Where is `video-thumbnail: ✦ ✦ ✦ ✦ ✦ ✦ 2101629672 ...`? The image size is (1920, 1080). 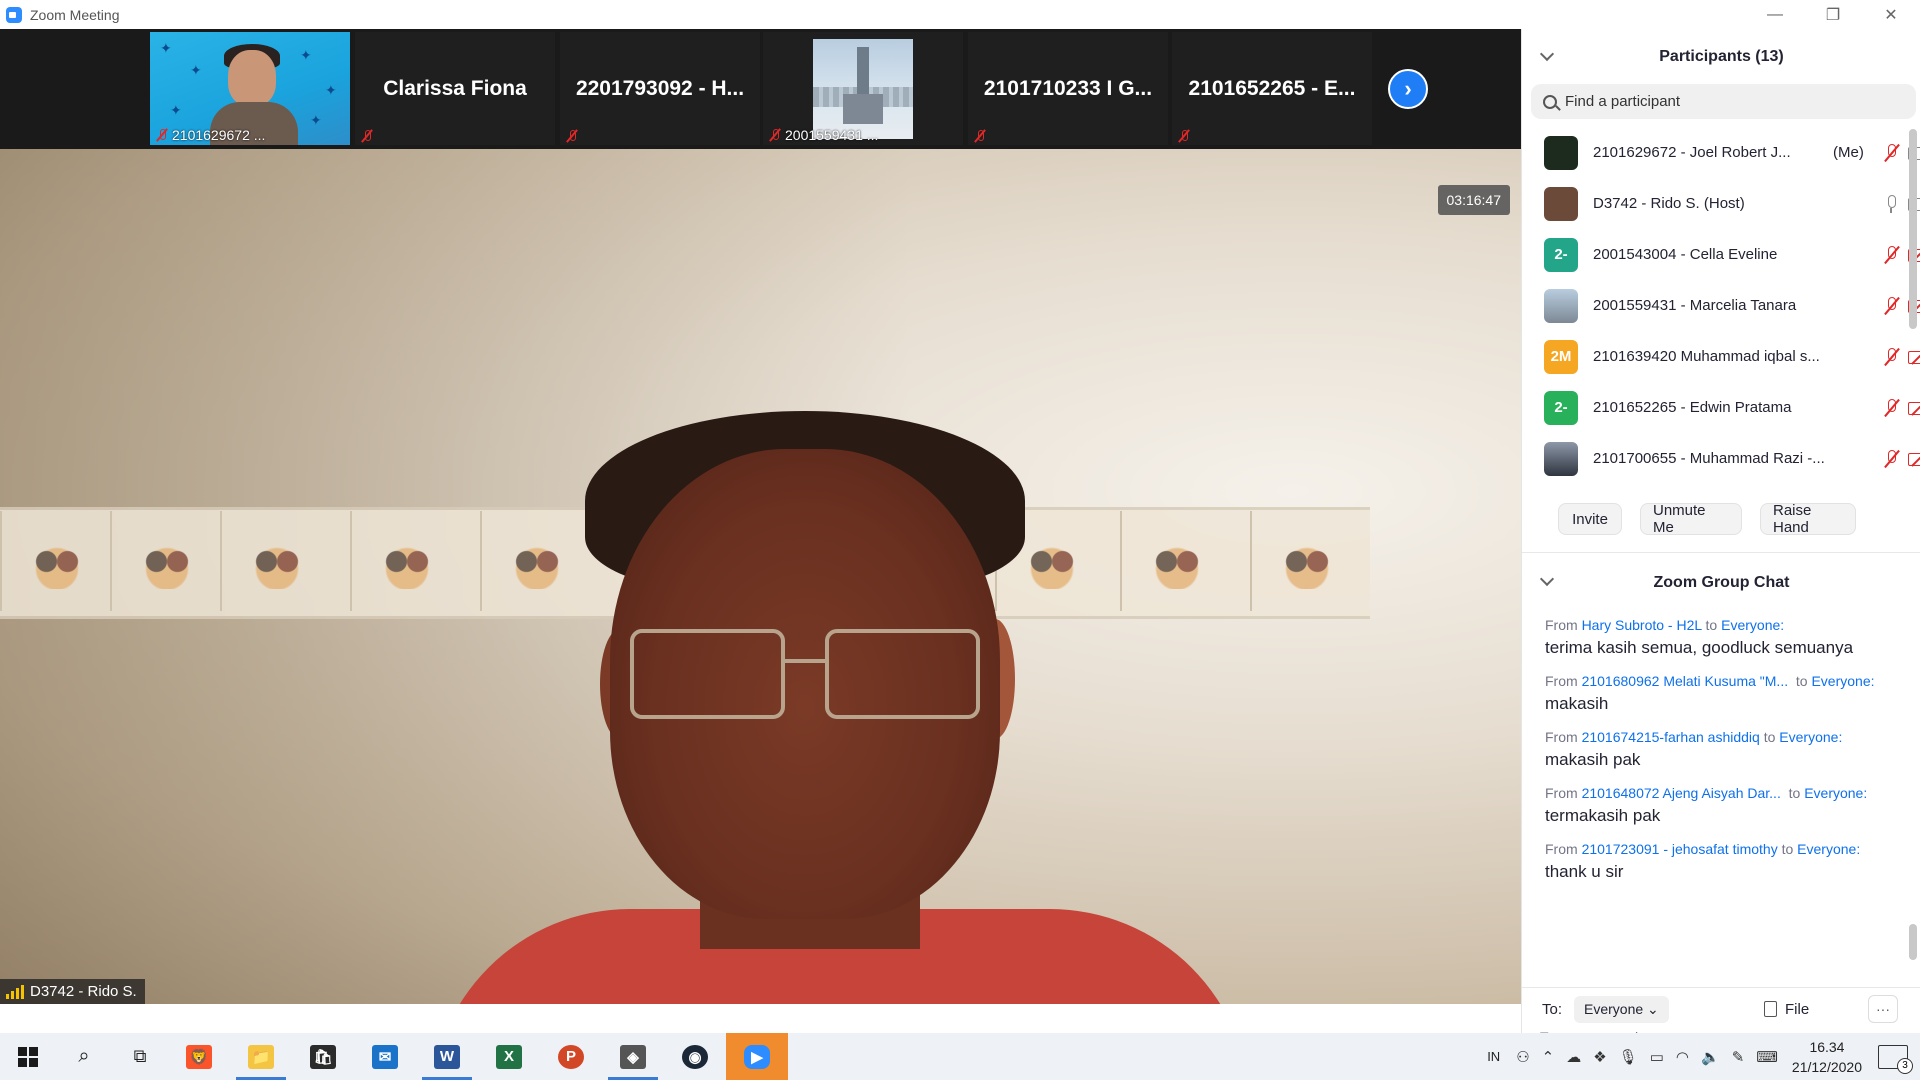
video-thumbnail: ✦ ✦ ✦ ✦ ✦ ✦ 2101629672 ... is located at coordinates (250, 88).